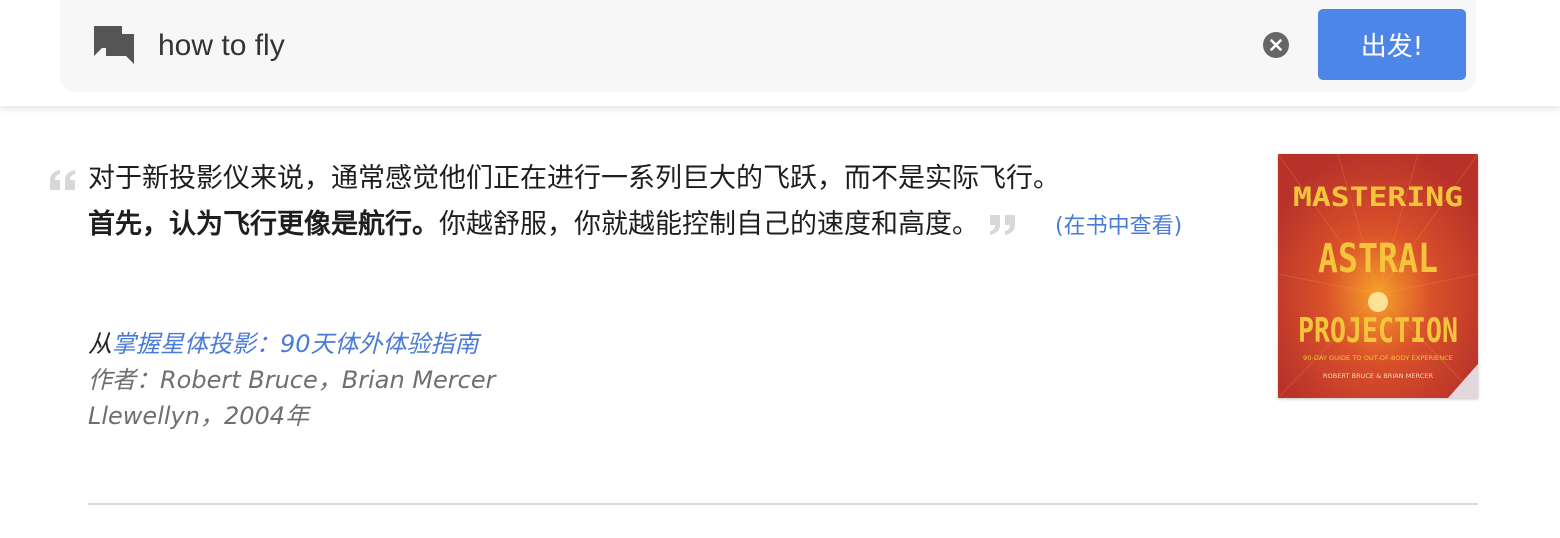 Image resolution: width=1560 pixels, height=538 pixels. Describe the element at coordinates (1378, 197) in the screenshot. I see `cover-title-line1: MASTERING` at that location.